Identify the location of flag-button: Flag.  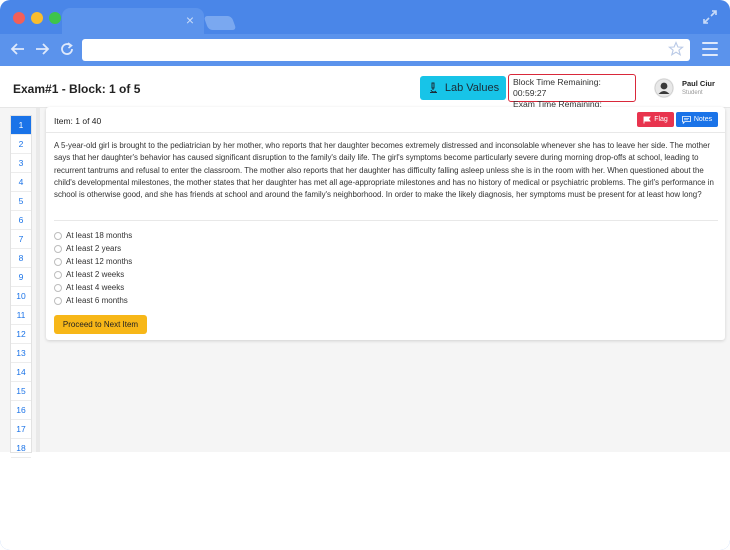
(655, 119).